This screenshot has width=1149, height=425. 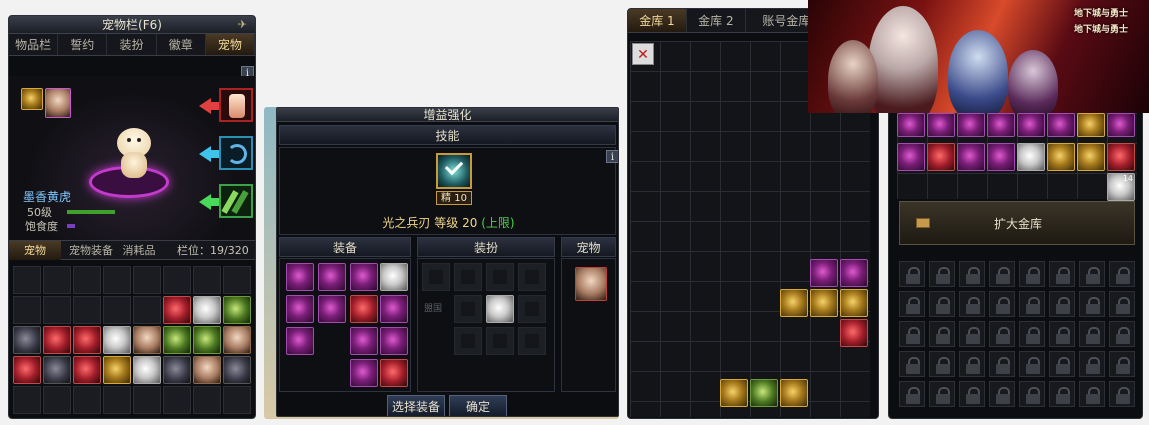 I want to click on stack-item: 14, so click(x=1121, y=187).